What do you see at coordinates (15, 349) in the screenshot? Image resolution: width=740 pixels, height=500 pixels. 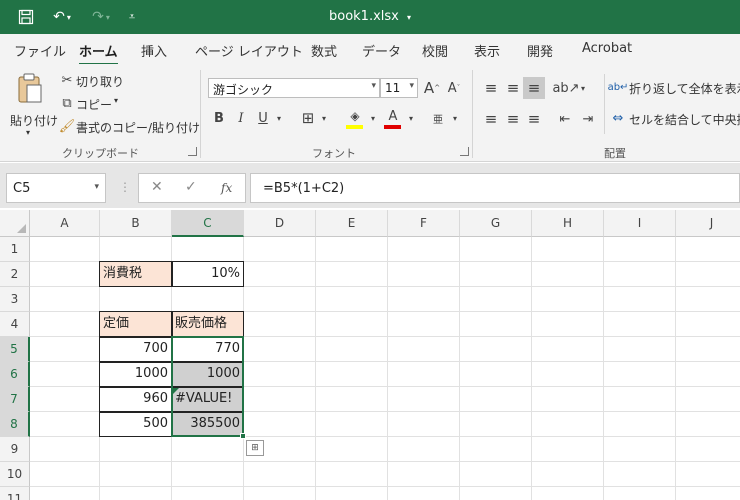 I see `row-header-5: 5` at bounding box center [15, 349].